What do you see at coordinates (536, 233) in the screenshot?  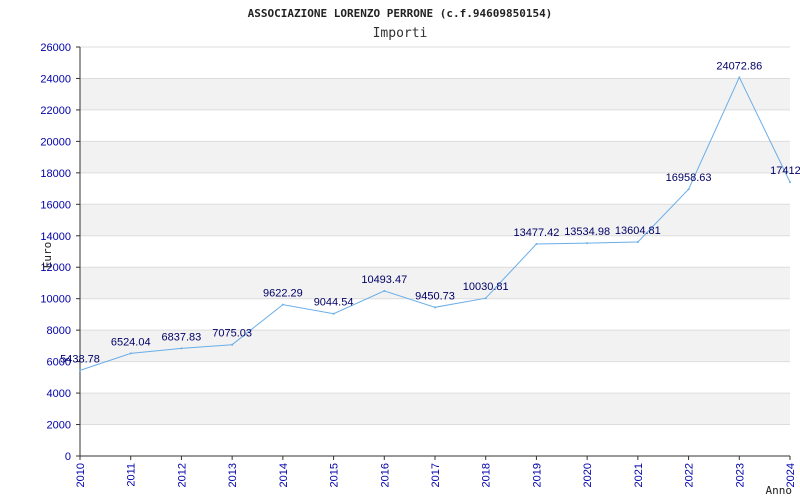 I see `data-label: 13477.42` at bounding box center [536, 233].